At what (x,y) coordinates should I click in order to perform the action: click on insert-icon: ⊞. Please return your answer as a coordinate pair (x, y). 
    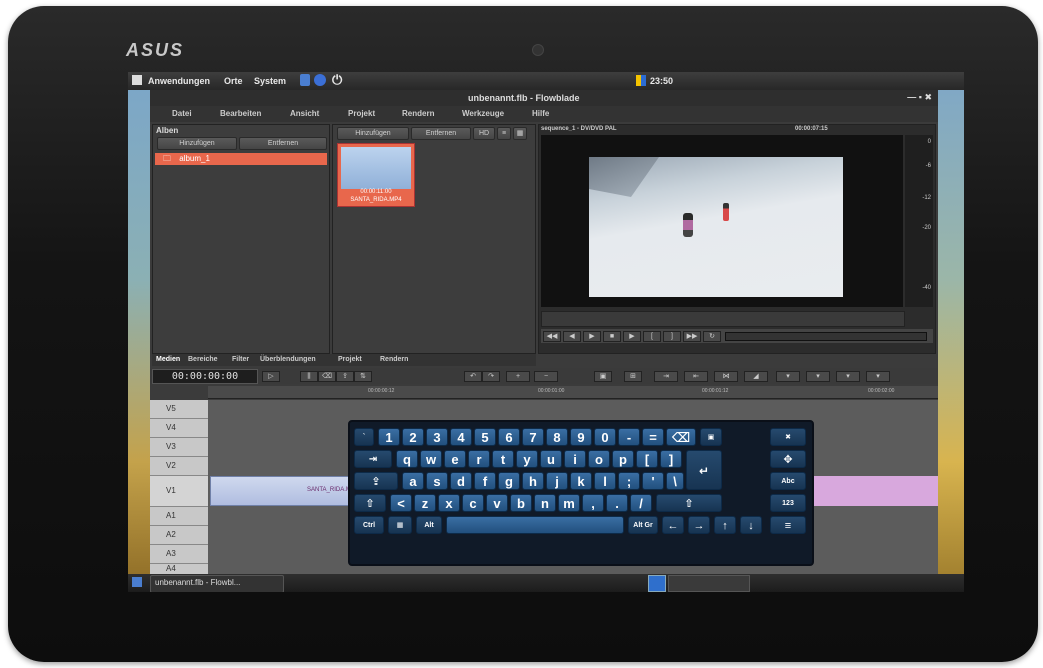
    Looking at the image, I should click on (633, 376).